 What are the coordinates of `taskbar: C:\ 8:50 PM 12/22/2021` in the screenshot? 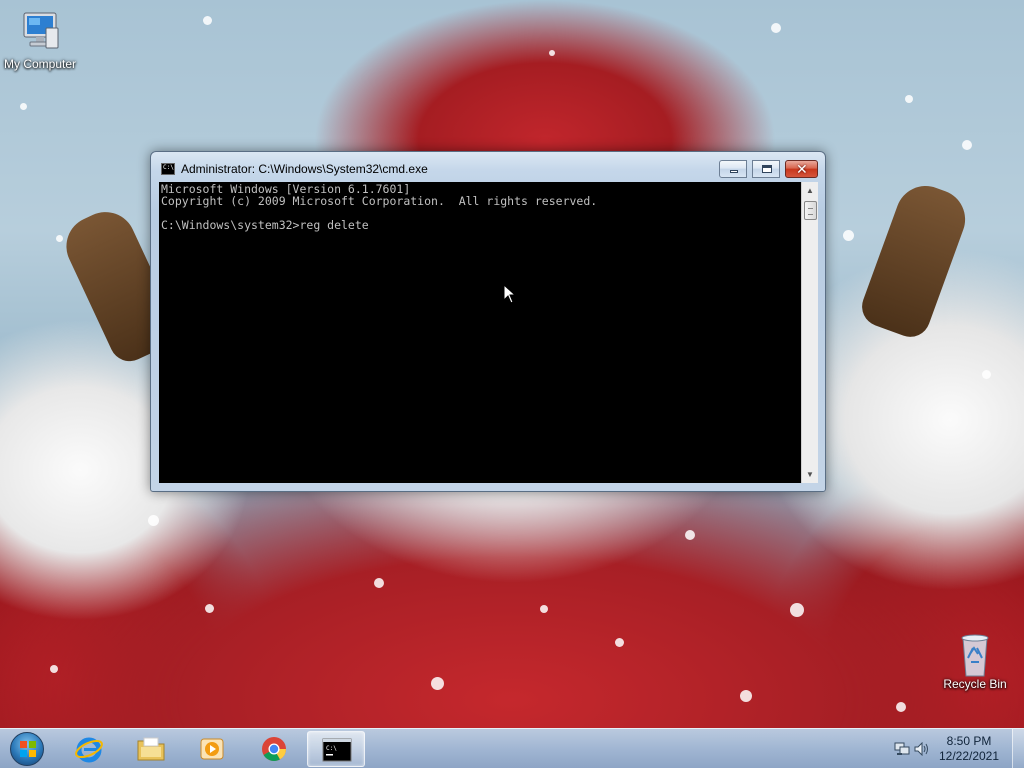 It's located at (512, 748).